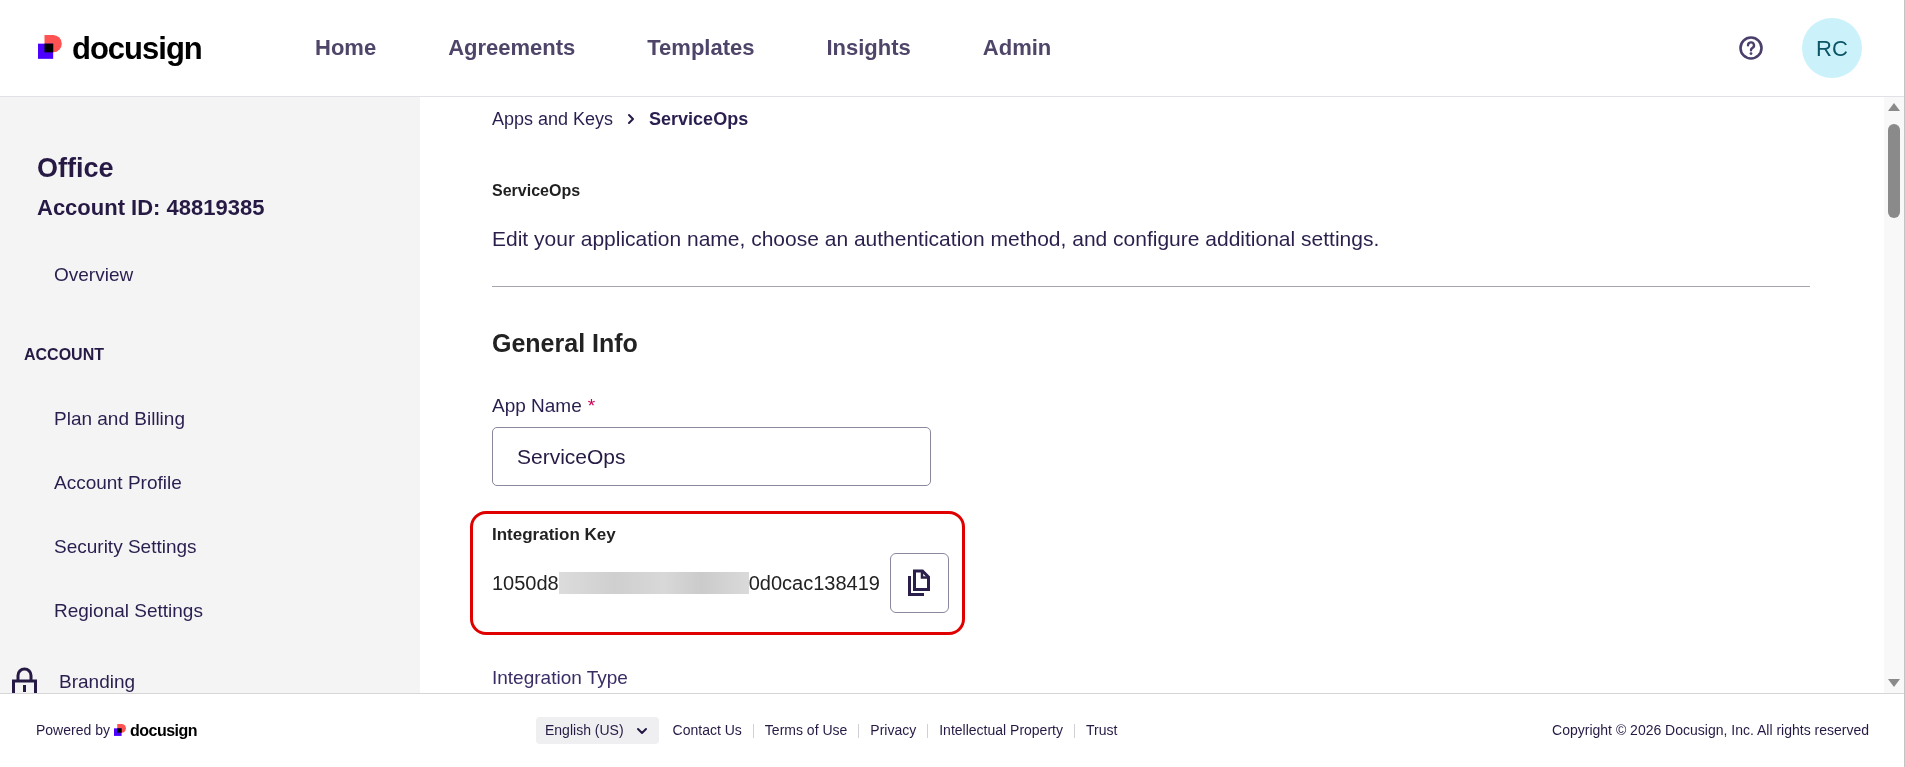 The height and width of the screenshot is (767, 1905). What do you see at coordinates (1894, 171) in the screenshot?
I see `scrollbar-thumb` at bounding box center [1894, 171].